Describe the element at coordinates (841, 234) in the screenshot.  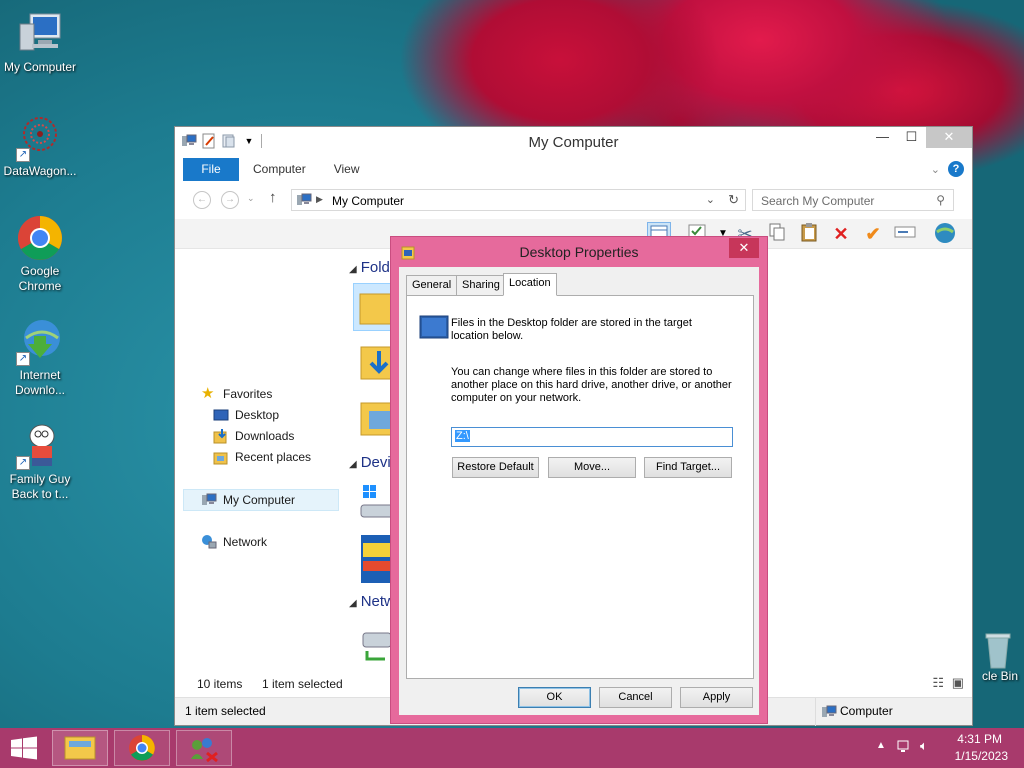
I see `delete-icon: ✕` at that location.